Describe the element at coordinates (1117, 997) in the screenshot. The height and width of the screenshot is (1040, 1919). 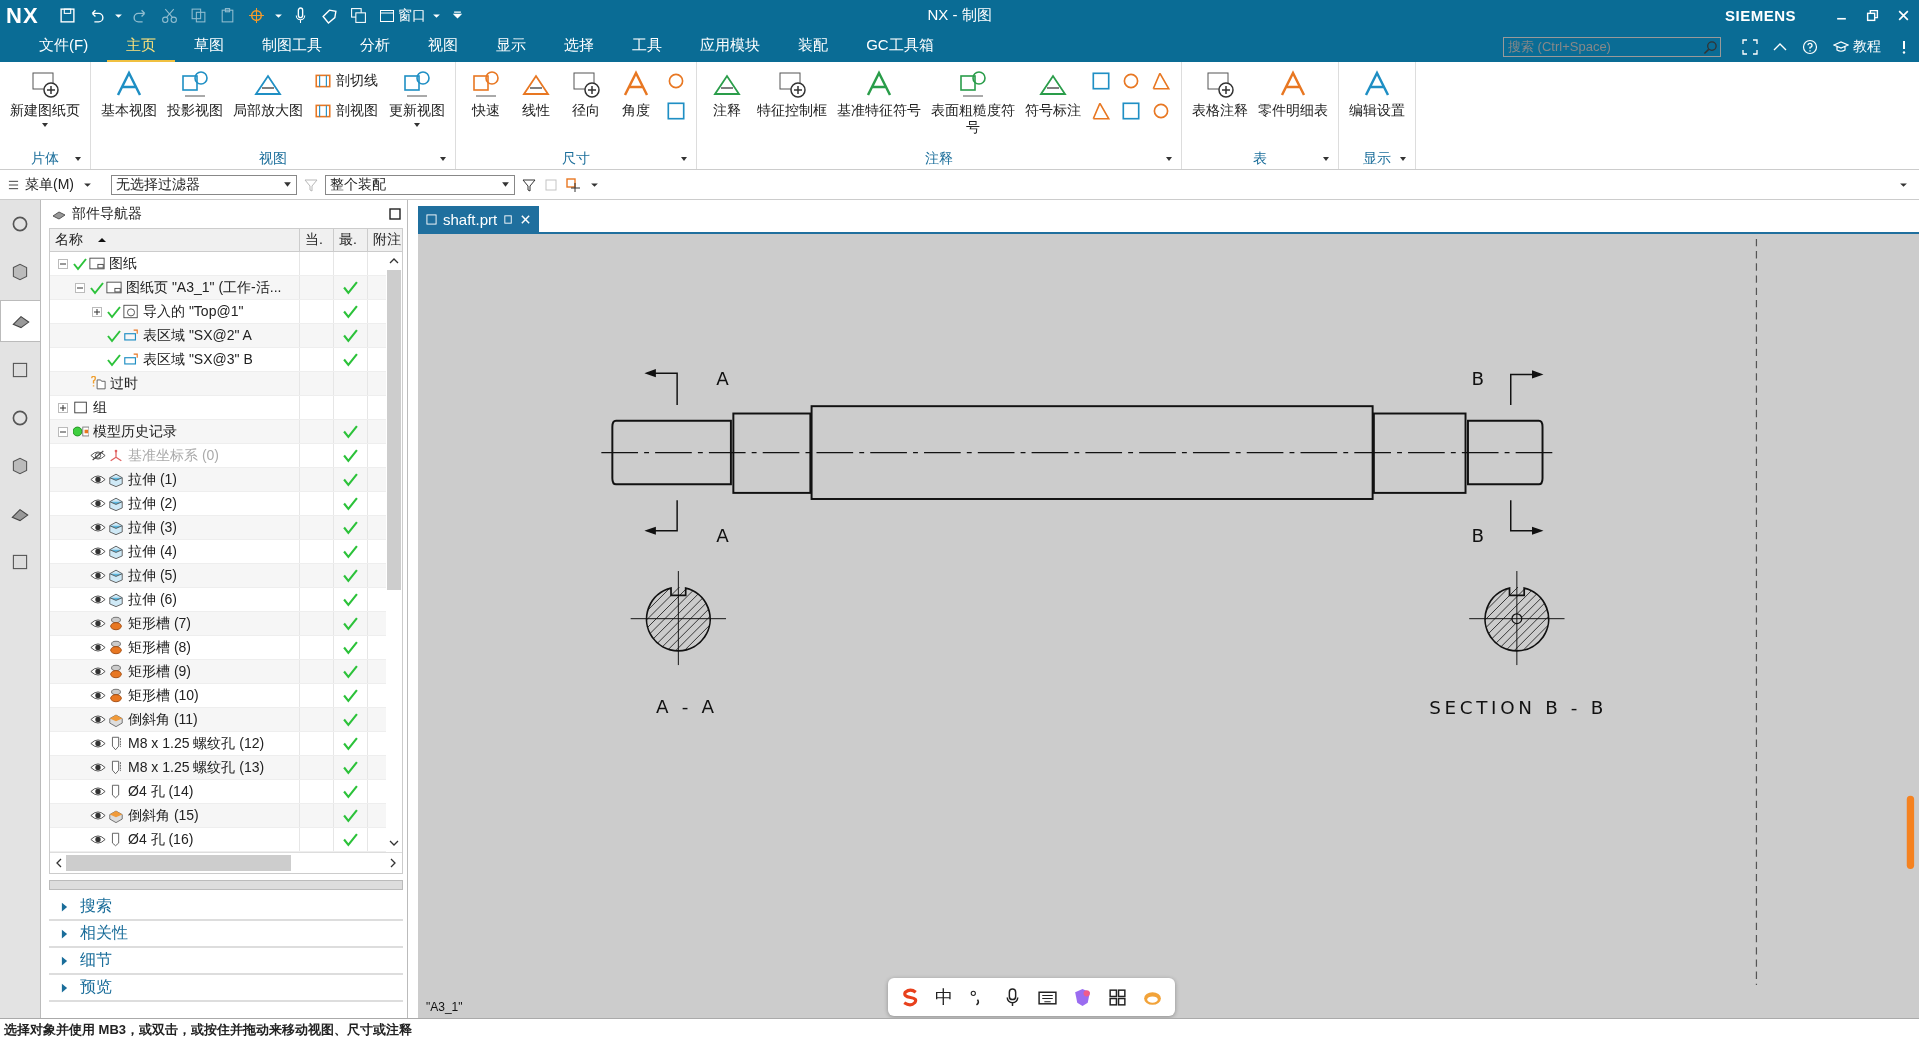
I see `grid-icon` at that location.